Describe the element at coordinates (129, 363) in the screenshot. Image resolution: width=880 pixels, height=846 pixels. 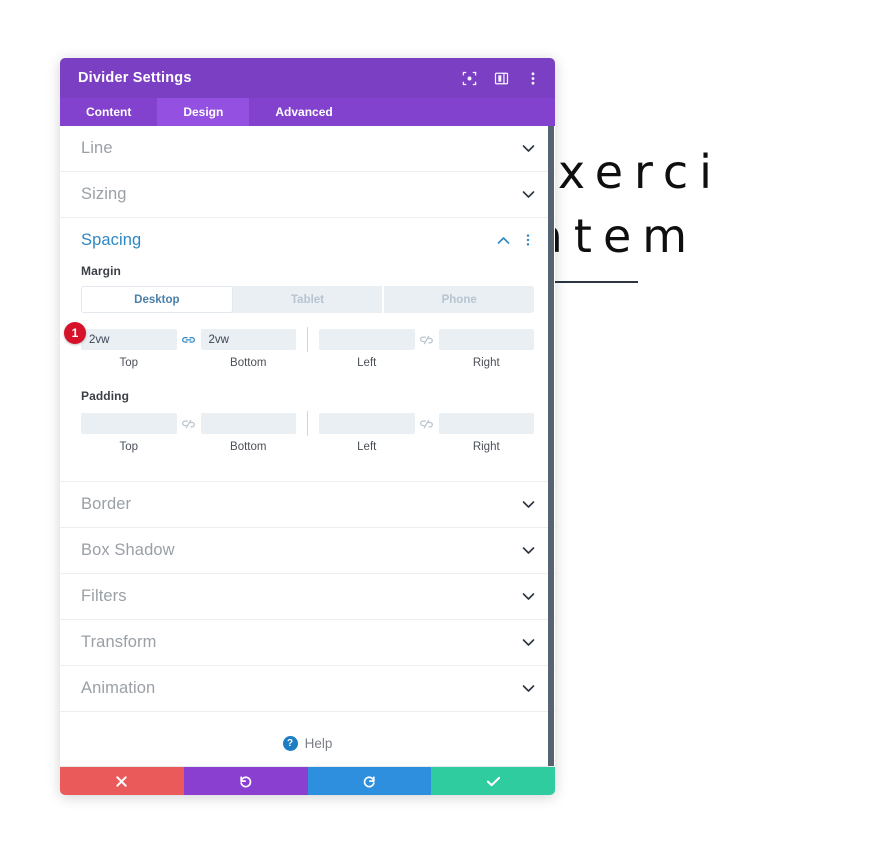
I see `margin-top-caption: Top` at that location.